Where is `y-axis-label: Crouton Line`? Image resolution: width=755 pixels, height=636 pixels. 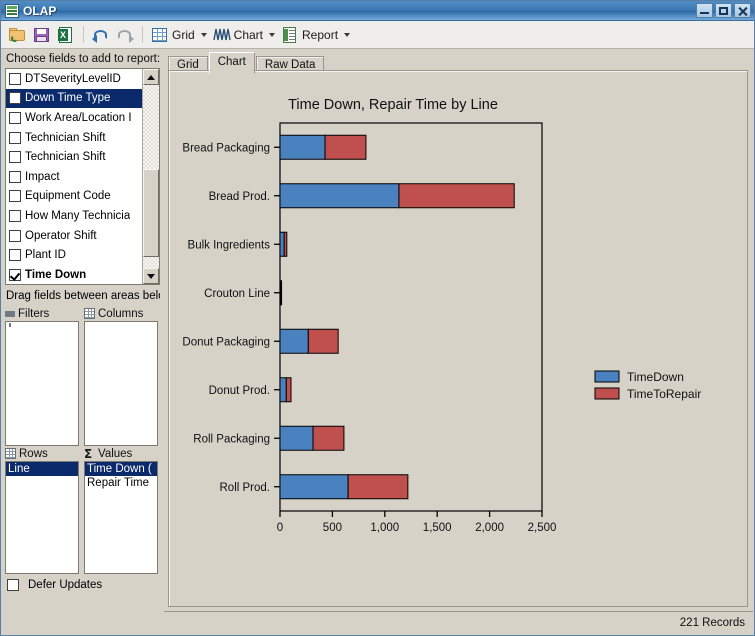
y-axis-label: Crouton Line is located at coordinates (237, 294).